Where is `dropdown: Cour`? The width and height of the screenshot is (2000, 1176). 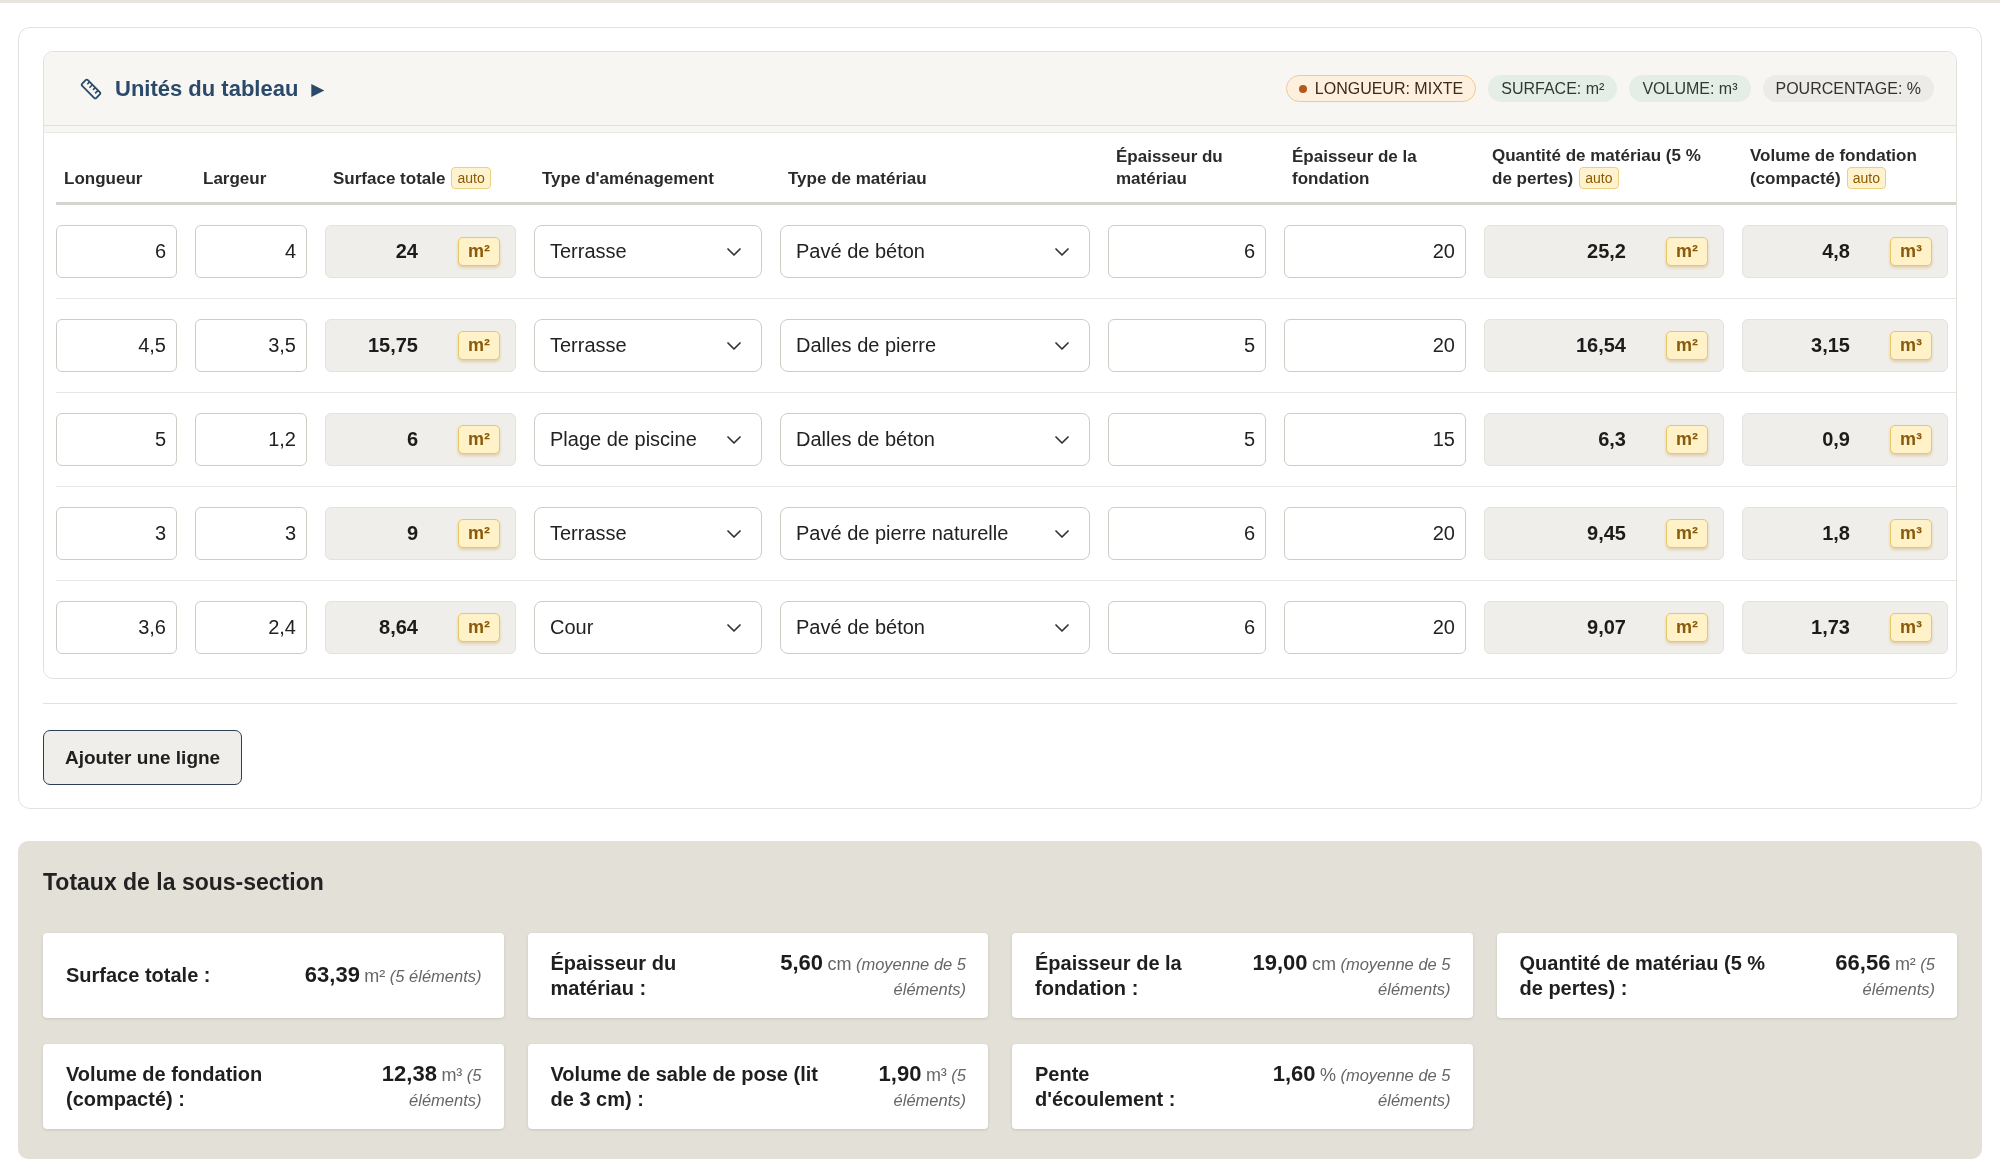
dropdown: Cour is located at coordinates (648, 627).